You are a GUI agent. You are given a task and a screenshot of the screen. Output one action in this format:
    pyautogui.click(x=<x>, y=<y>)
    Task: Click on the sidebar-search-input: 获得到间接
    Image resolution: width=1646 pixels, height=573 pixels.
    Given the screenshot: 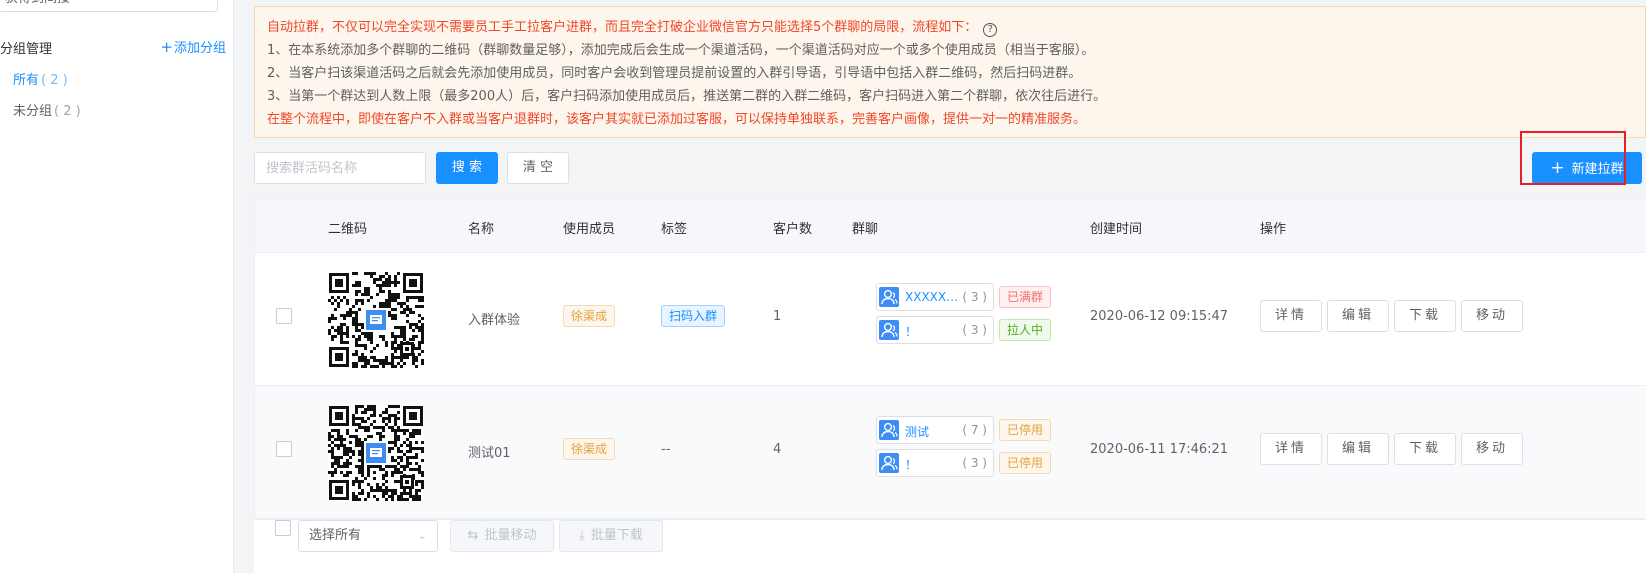 What is the action you would take?
    pyautogui.click(x=109, y=6)
    